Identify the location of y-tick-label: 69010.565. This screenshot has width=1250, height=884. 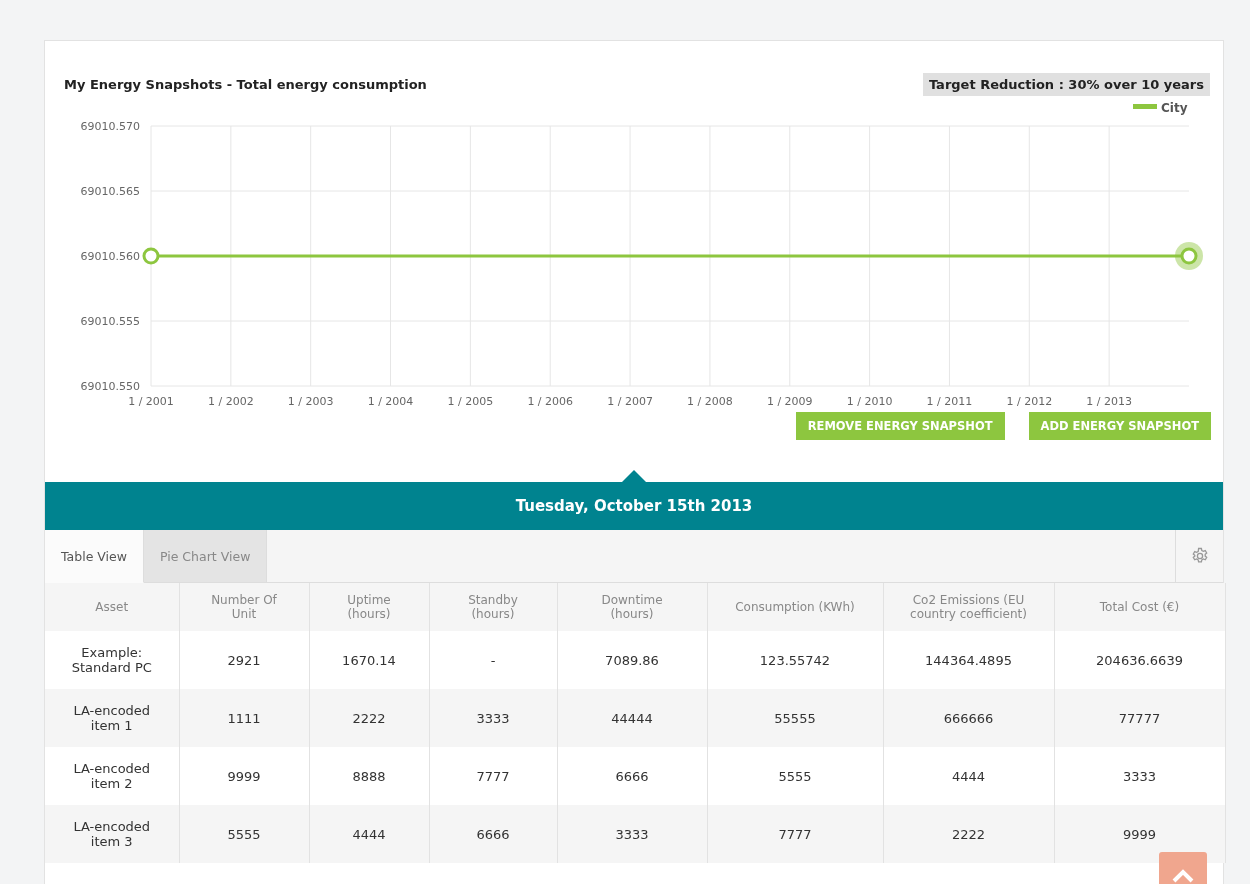
(110, 191).